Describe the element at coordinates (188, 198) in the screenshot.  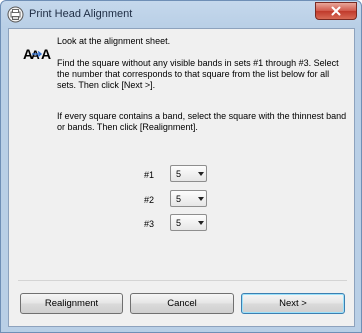
I see `set-2-select: 5` at that location.